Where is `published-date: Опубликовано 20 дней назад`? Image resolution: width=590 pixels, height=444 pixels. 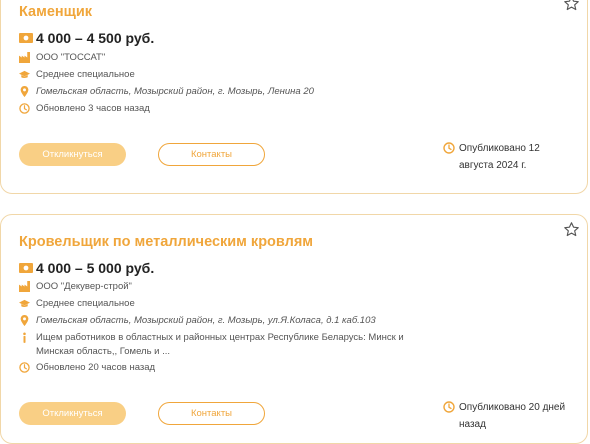 published-date: Опубликовано 20 дней назад is located at coordinates (510, 416).